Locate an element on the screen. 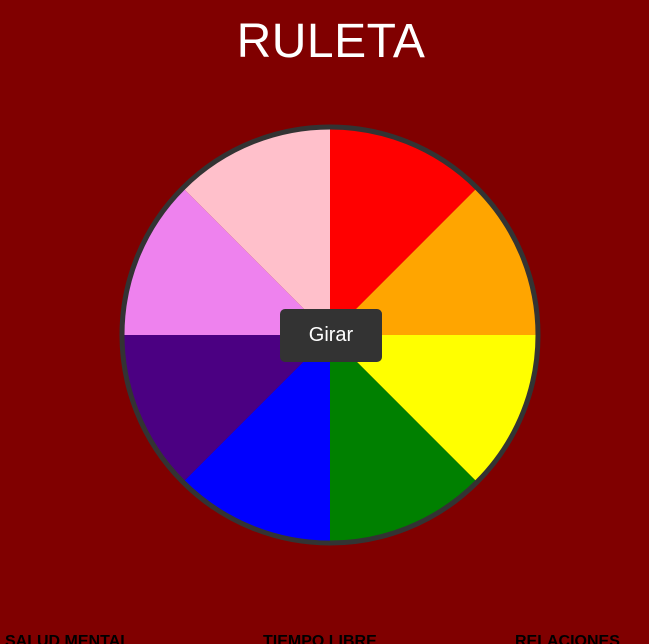  page-title: RULETA is located at coordinates (331, 41).